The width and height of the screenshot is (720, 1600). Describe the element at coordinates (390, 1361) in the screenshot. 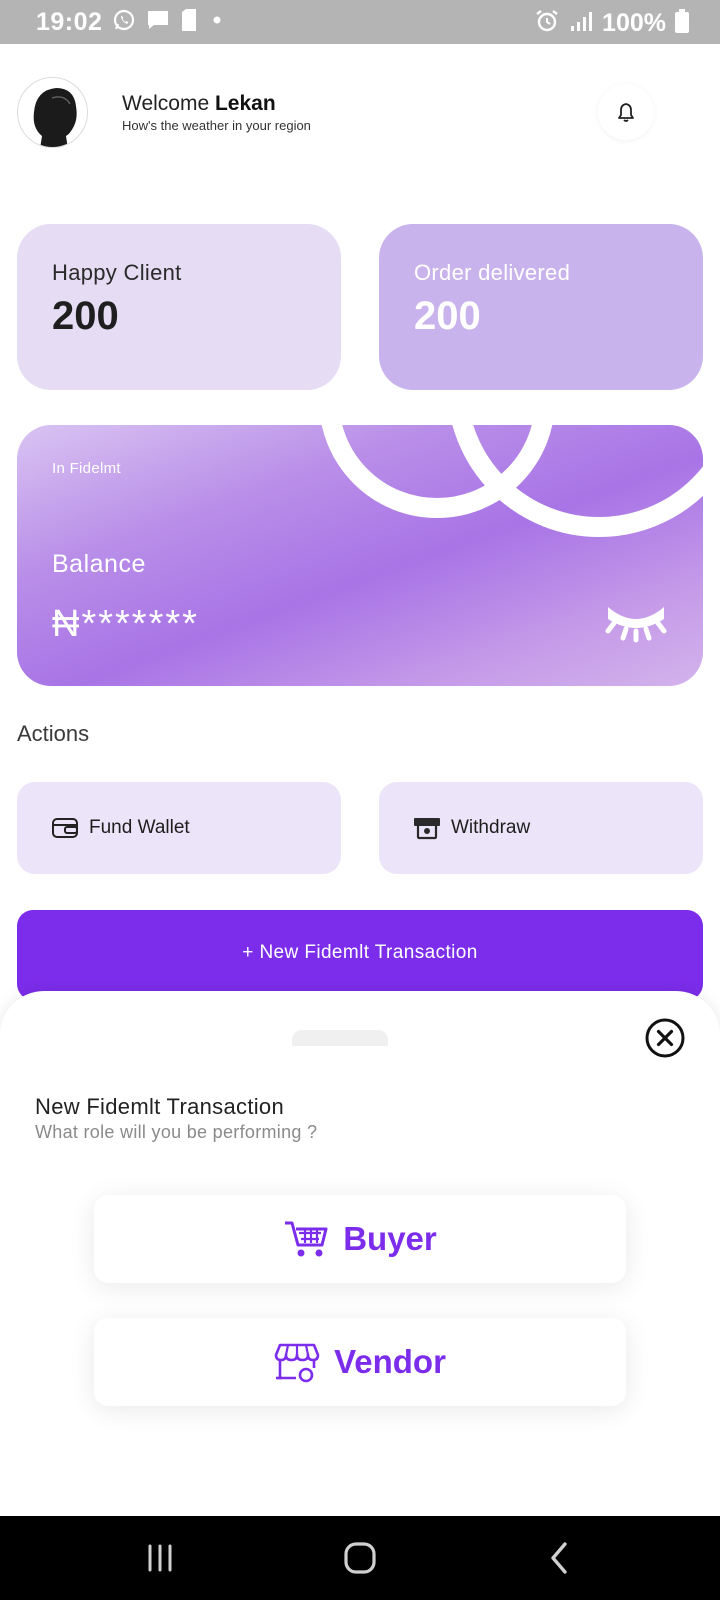

I see `vendor-label: Vendor` at that location.